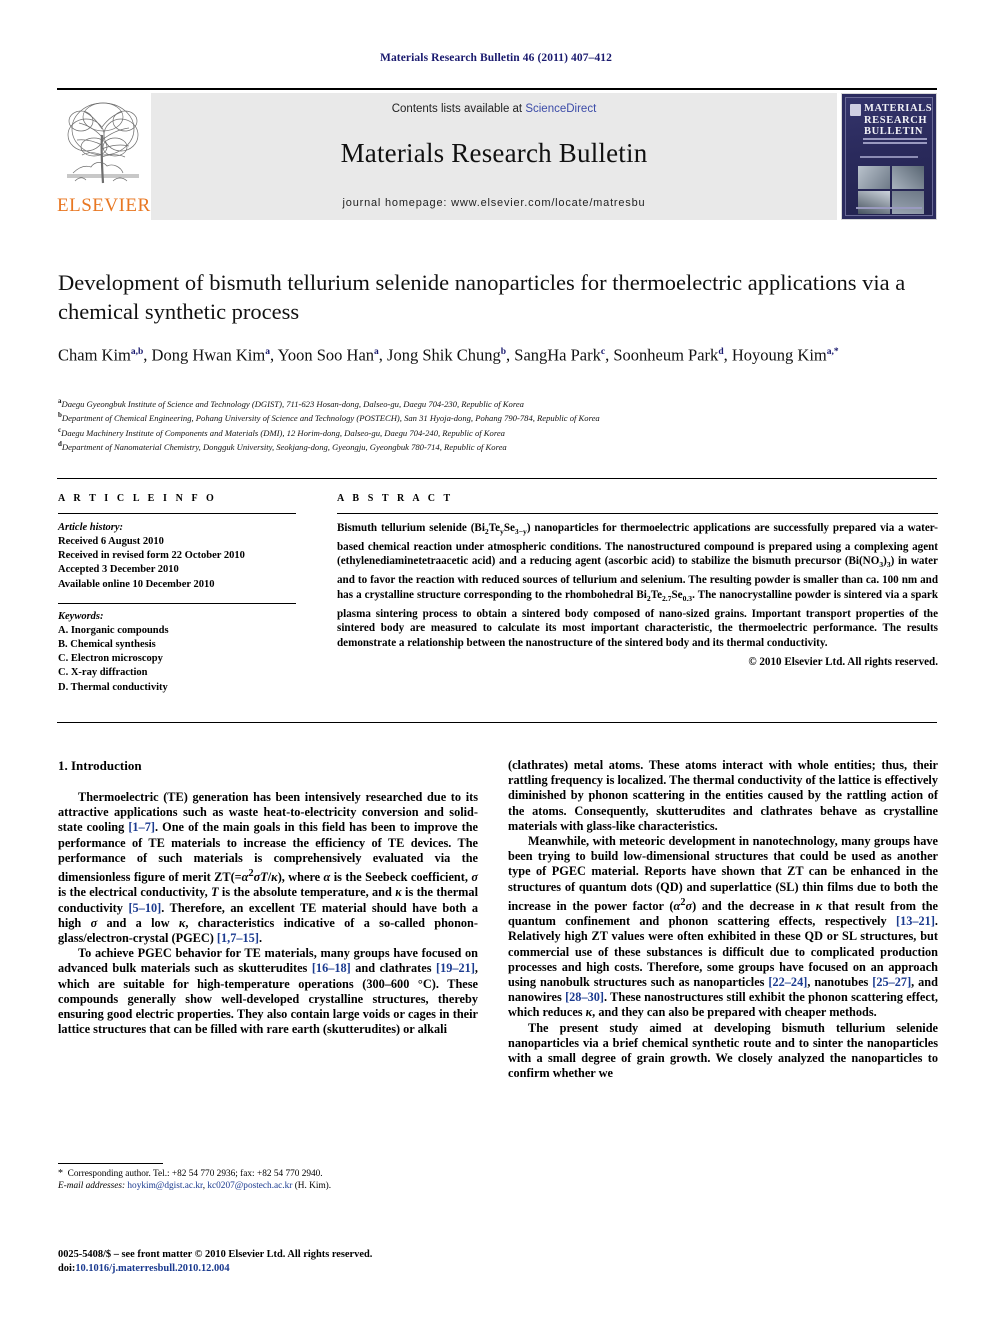  What do you see at coordinates (113, 687) in the screenshot?
I see `keyword-item: D. Thermal conductivity` at bounding box center [113, 687].